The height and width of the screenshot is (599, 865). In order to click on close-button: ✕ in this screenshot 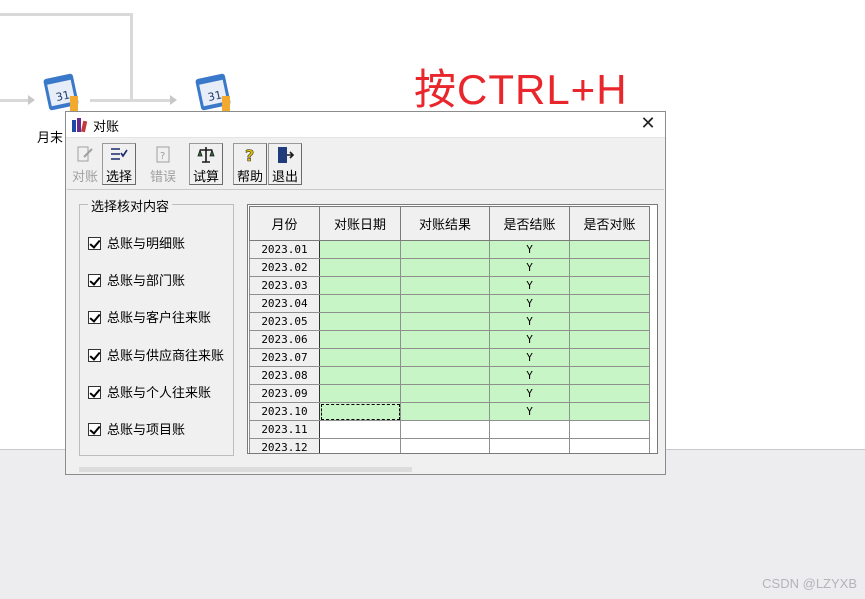, I will do `click(648, 124)`.